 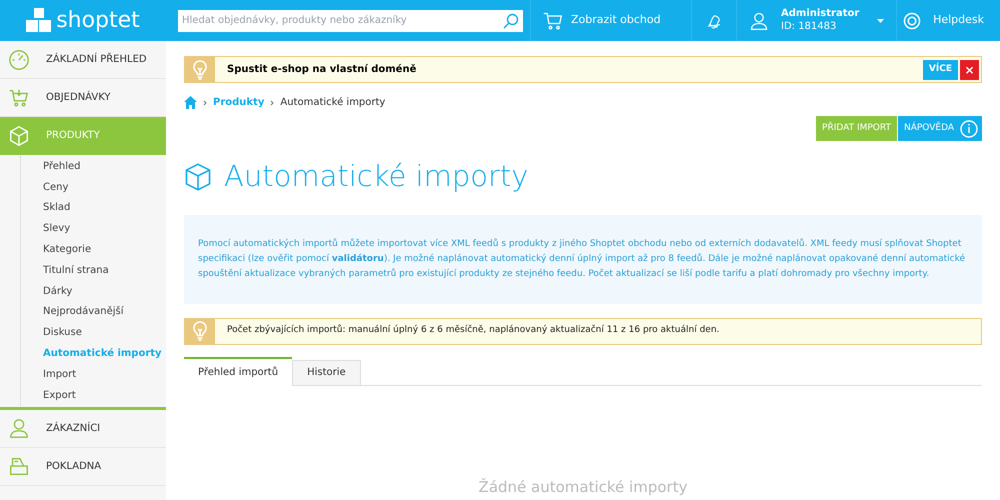 What do you see at coordinates (93, 187) in the screenshot?
I see `submenu-item: Ceny` at bounding box center [93, 187].